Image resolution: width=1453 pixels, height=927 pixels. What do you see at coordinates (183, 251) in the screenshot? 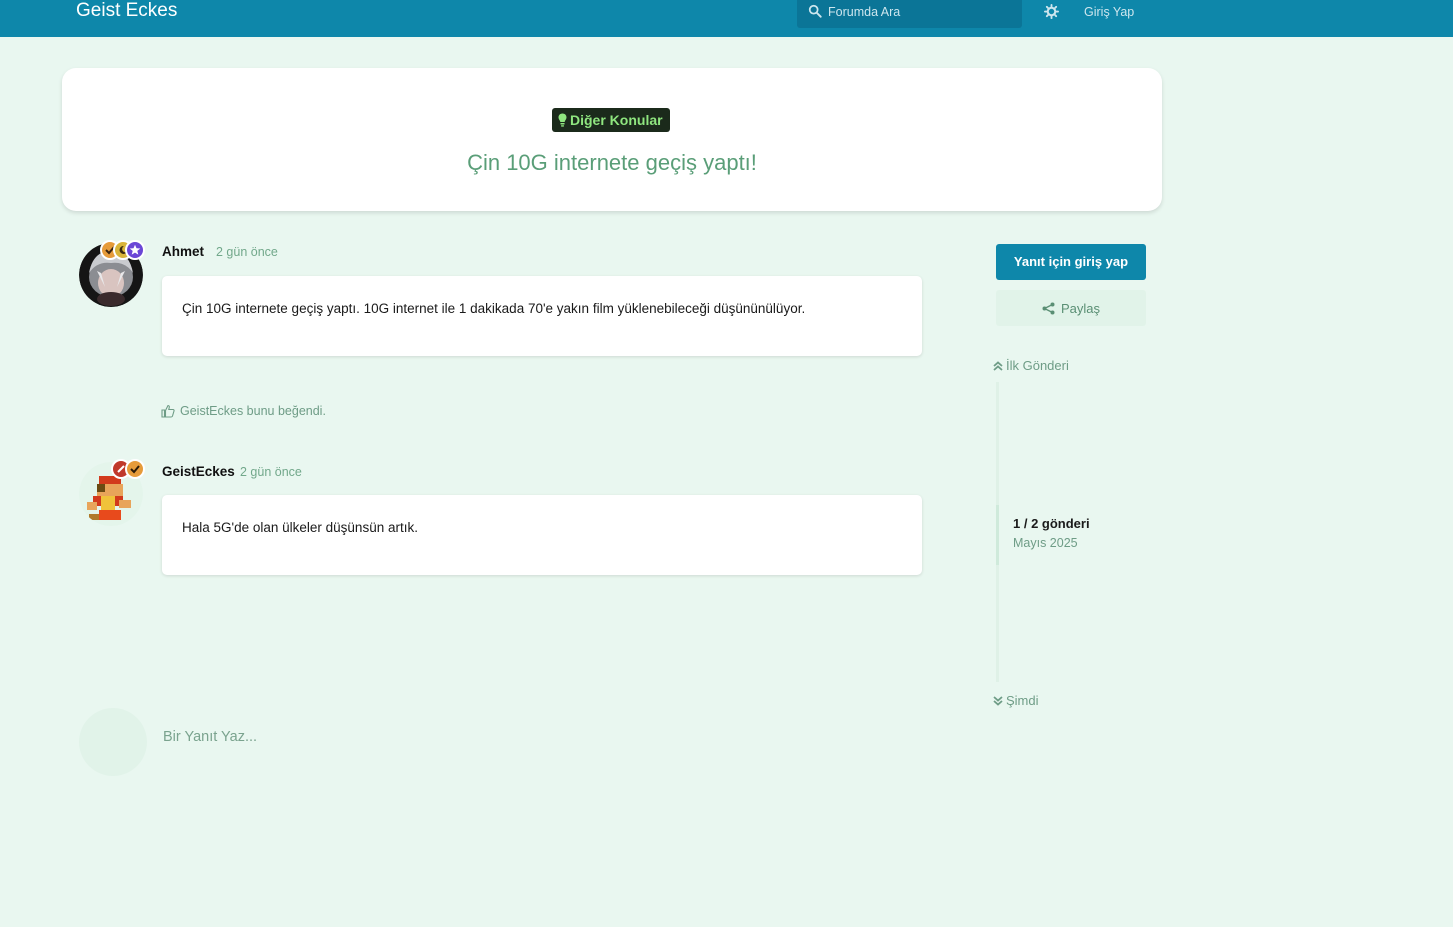
I see `post-author: Ahmet` at bounding box center [183, 251].